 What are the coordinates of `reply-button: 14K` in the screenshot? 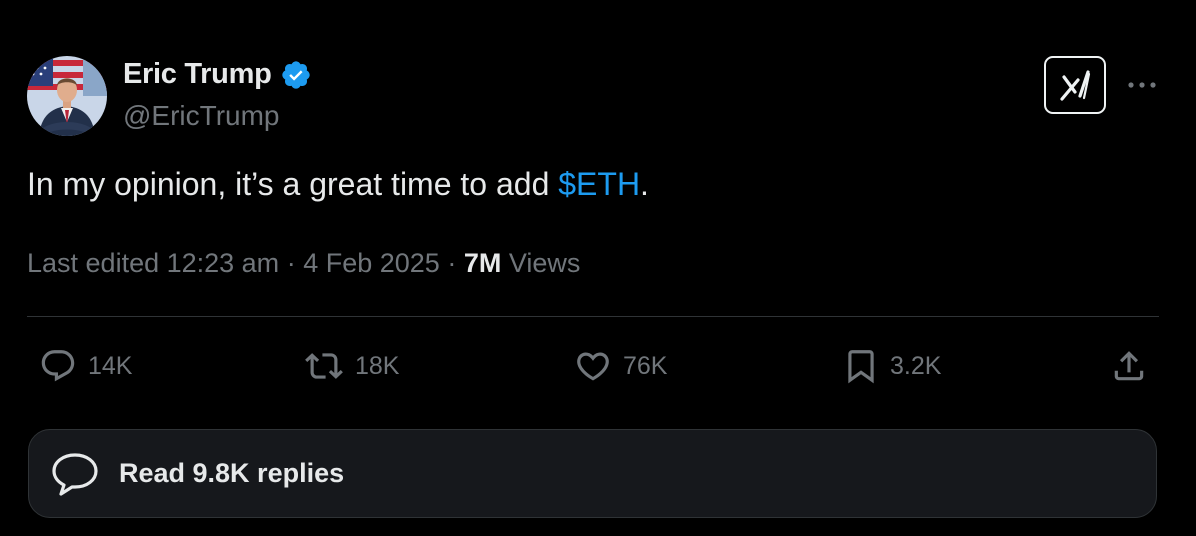 It's located at (85, 366).